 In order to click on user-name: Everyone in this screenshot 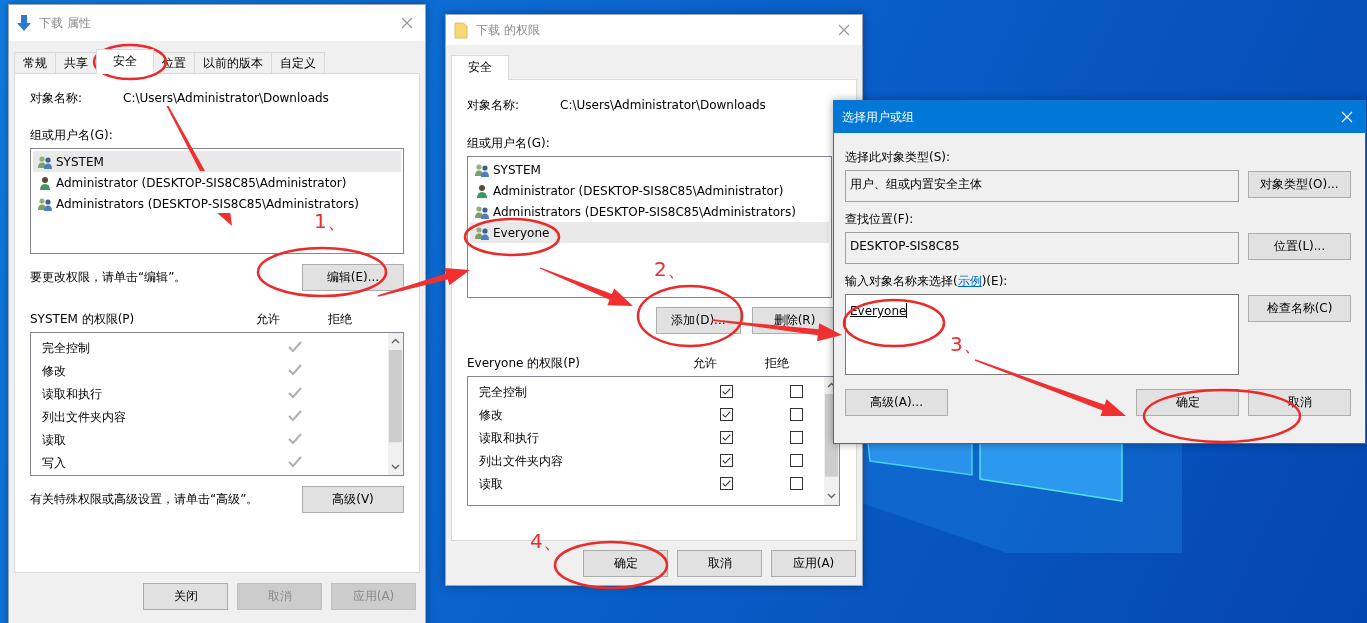, I will do `click(521, 232)`.